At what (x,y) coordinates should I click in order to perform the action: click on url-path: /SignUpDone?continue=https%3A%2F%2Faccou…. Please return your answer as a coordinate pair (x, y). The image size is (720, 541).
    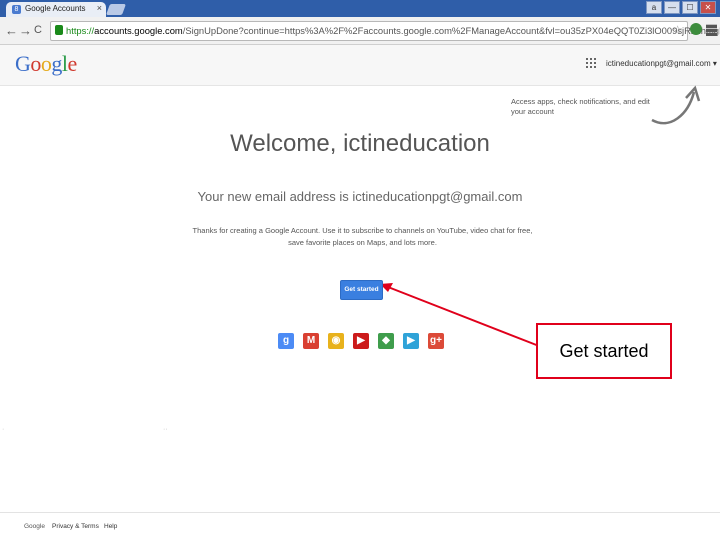
    Looking at the image, I should click on (451, 30).